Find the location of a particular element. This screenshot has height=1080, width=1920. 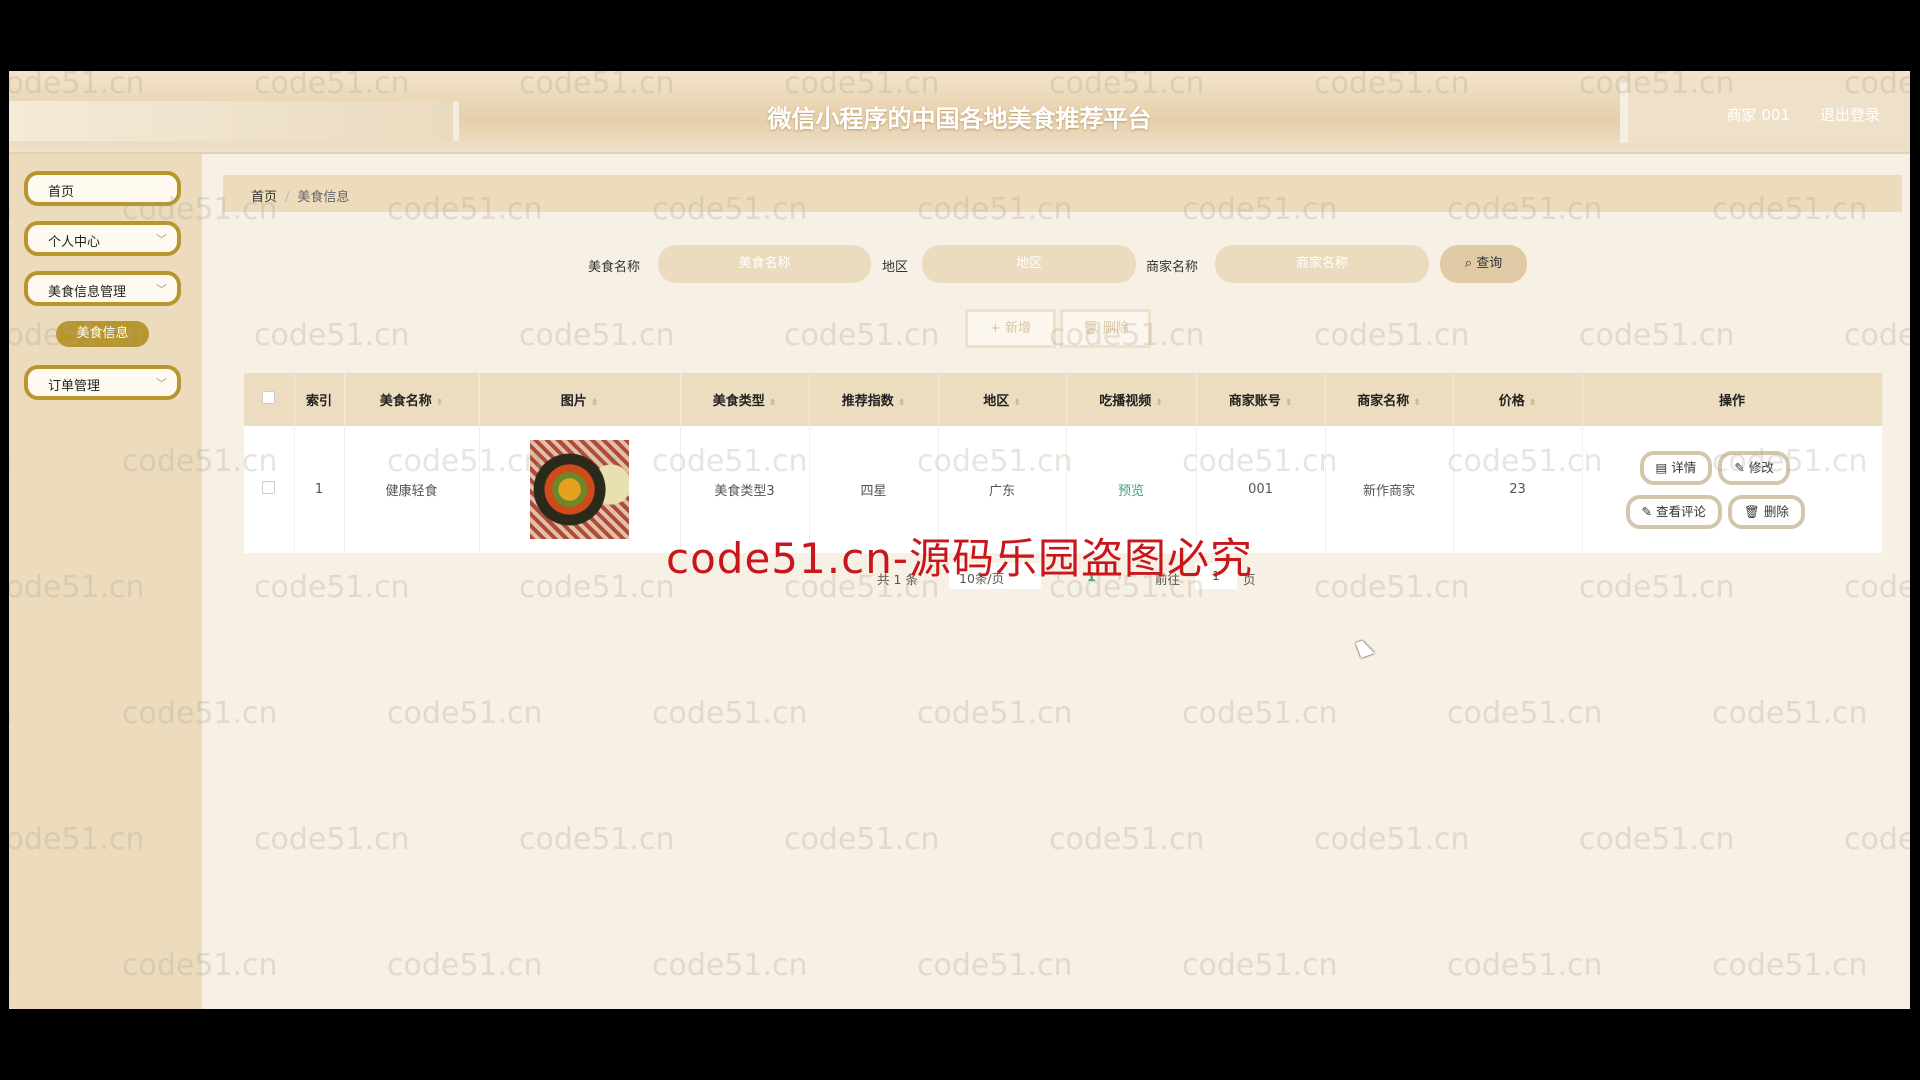

sidebar-item-home: 首页 is located at coordinates (102, 188).